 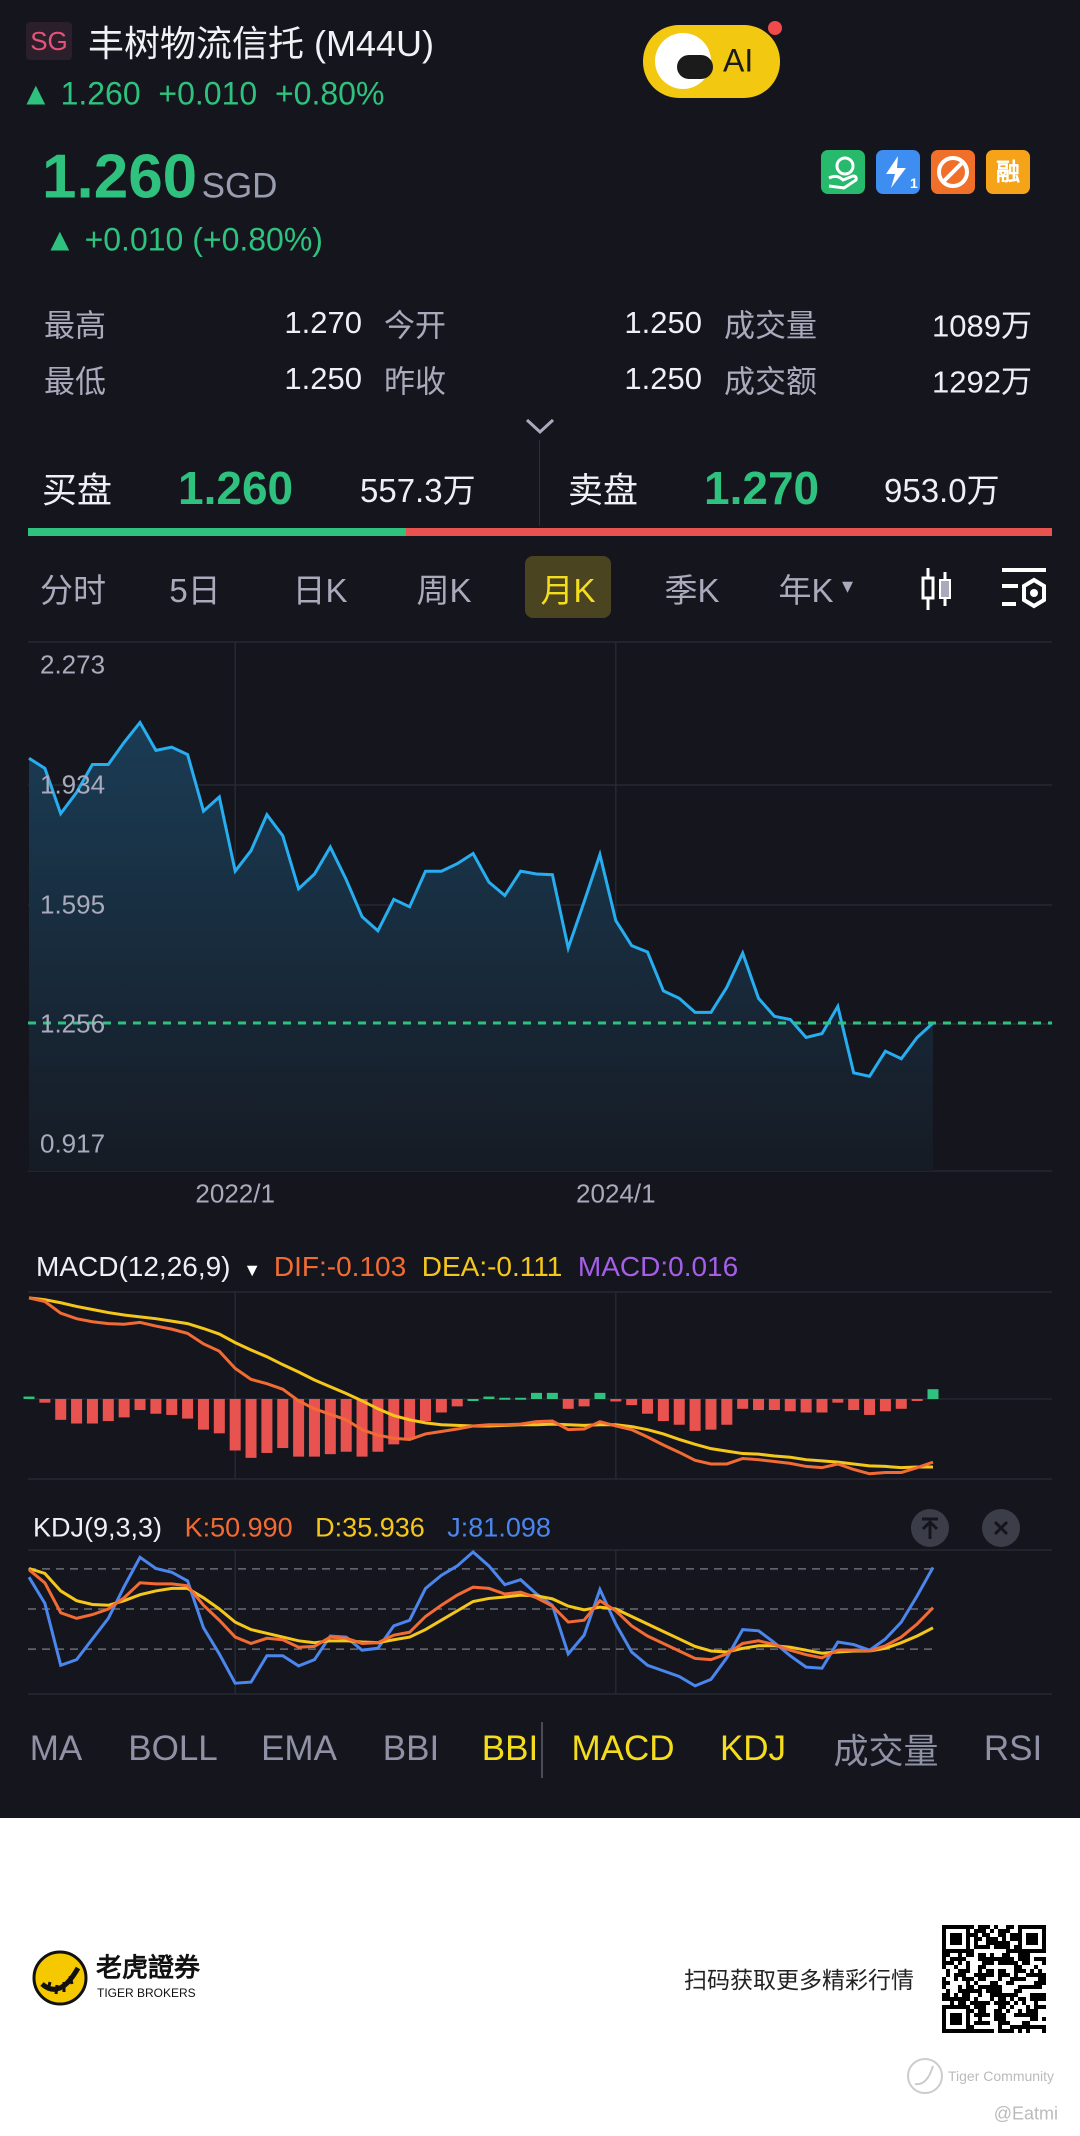 I want to click on period-tab: 年K, so click(x=805, y=588).